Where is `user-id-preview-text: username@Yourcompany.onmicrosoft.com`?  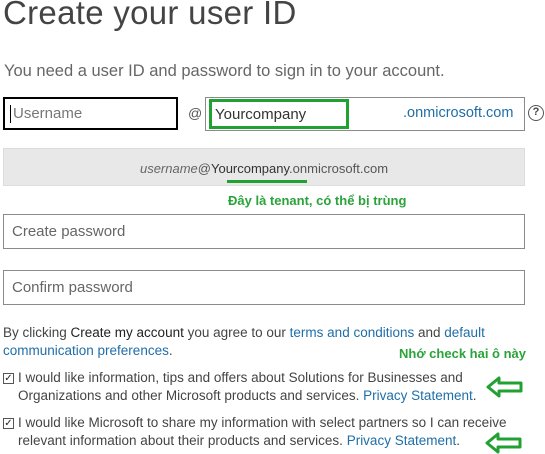 user-id-preview-text: username@Yourcompany.onmicrosoft.com is located at coordinates (264, 168).